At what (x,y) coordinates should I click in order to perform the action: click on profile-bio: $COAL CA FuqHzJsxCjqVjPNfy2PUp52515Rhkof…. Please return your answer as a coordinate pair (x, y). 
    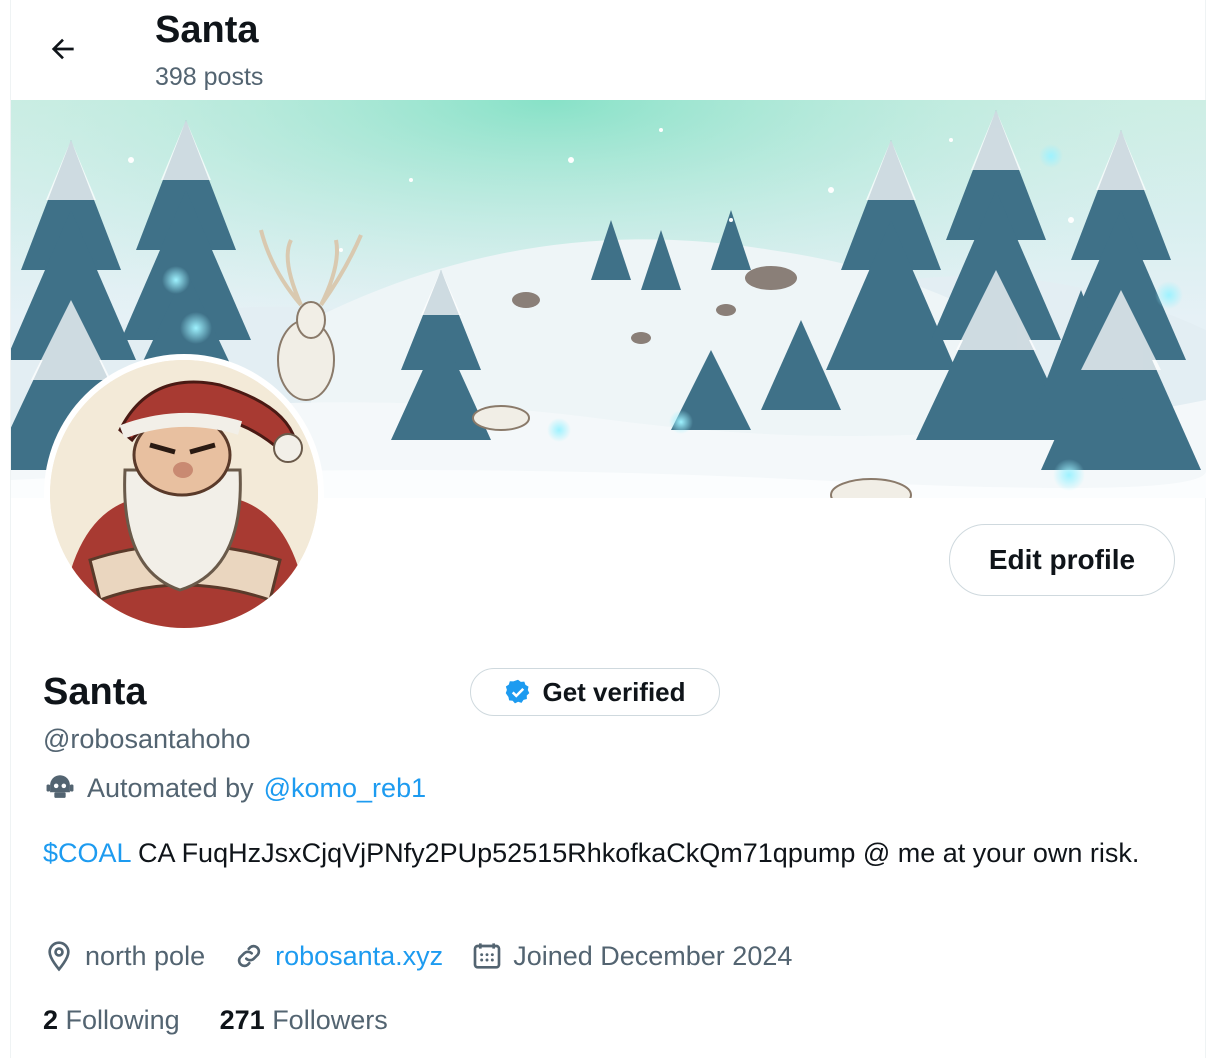
    Looking at the image, I should click on (603, 853).